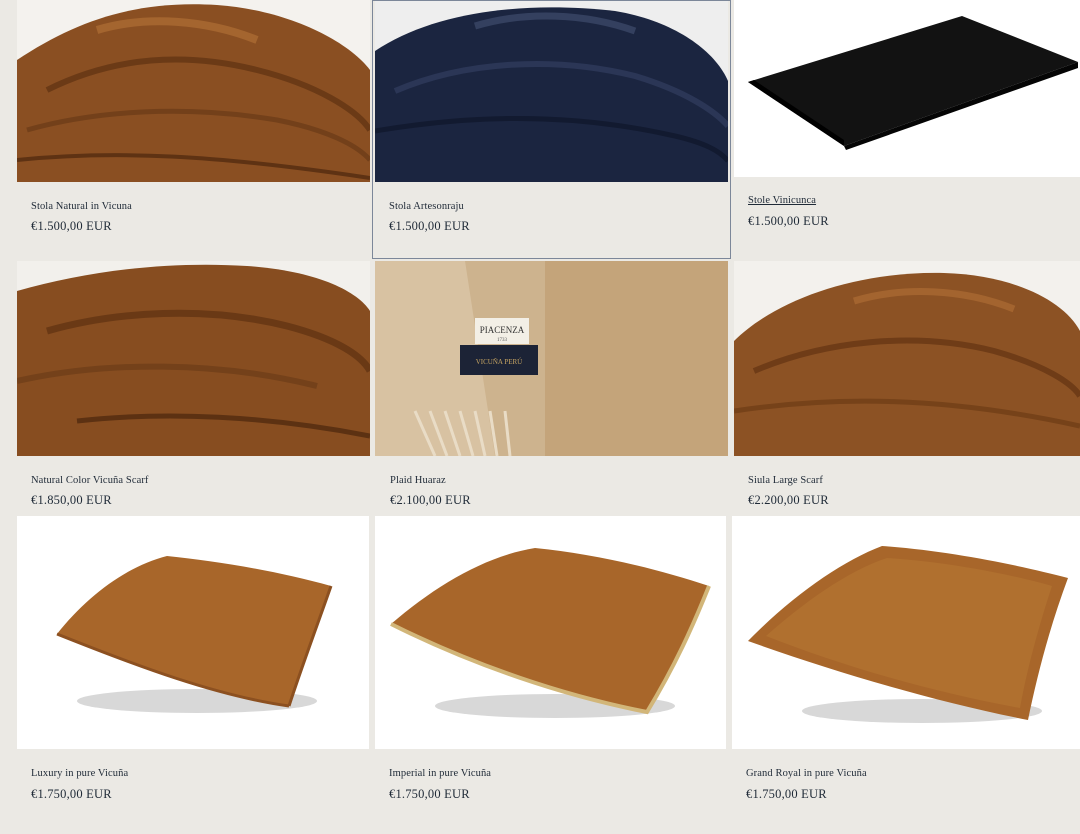  I want to click on product-card: Natural Color Vicuña Scarf €1.850,00 EUR, so click(193, 388).